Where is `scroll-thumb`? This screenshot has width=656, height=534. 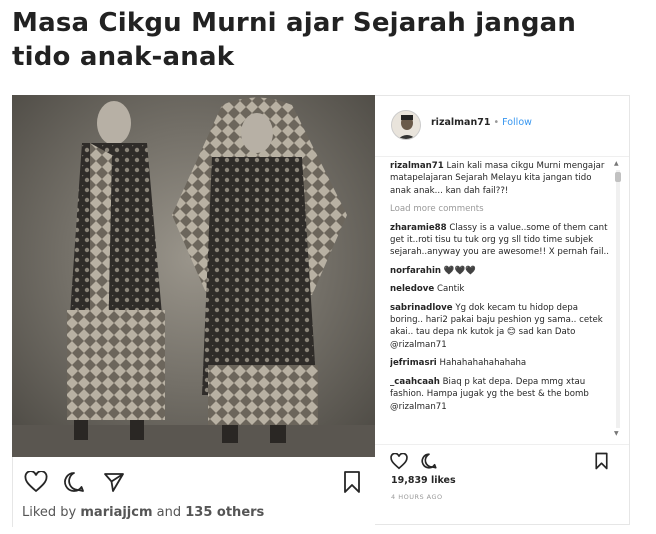 scroll-thumb is located at coordinates (618, 177).